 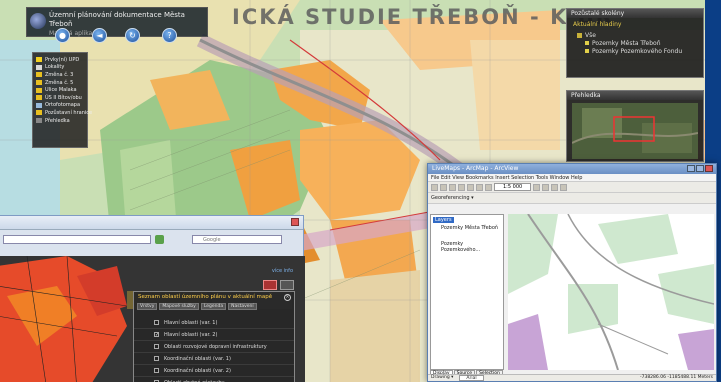 I want to click on print-icon, so click(x=461, y=187).